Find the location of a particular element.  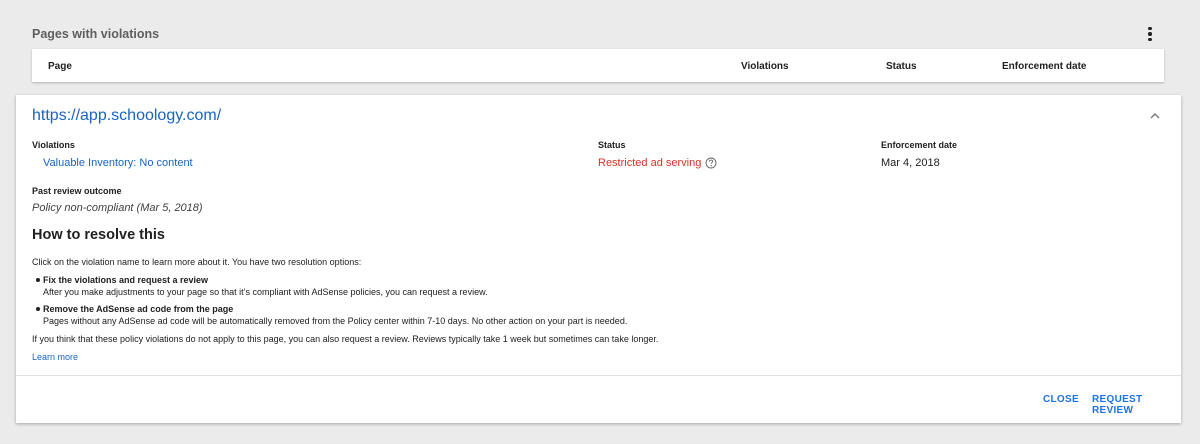

enforcement-date-label: Enforcement date is located at coordinates (919, 145).